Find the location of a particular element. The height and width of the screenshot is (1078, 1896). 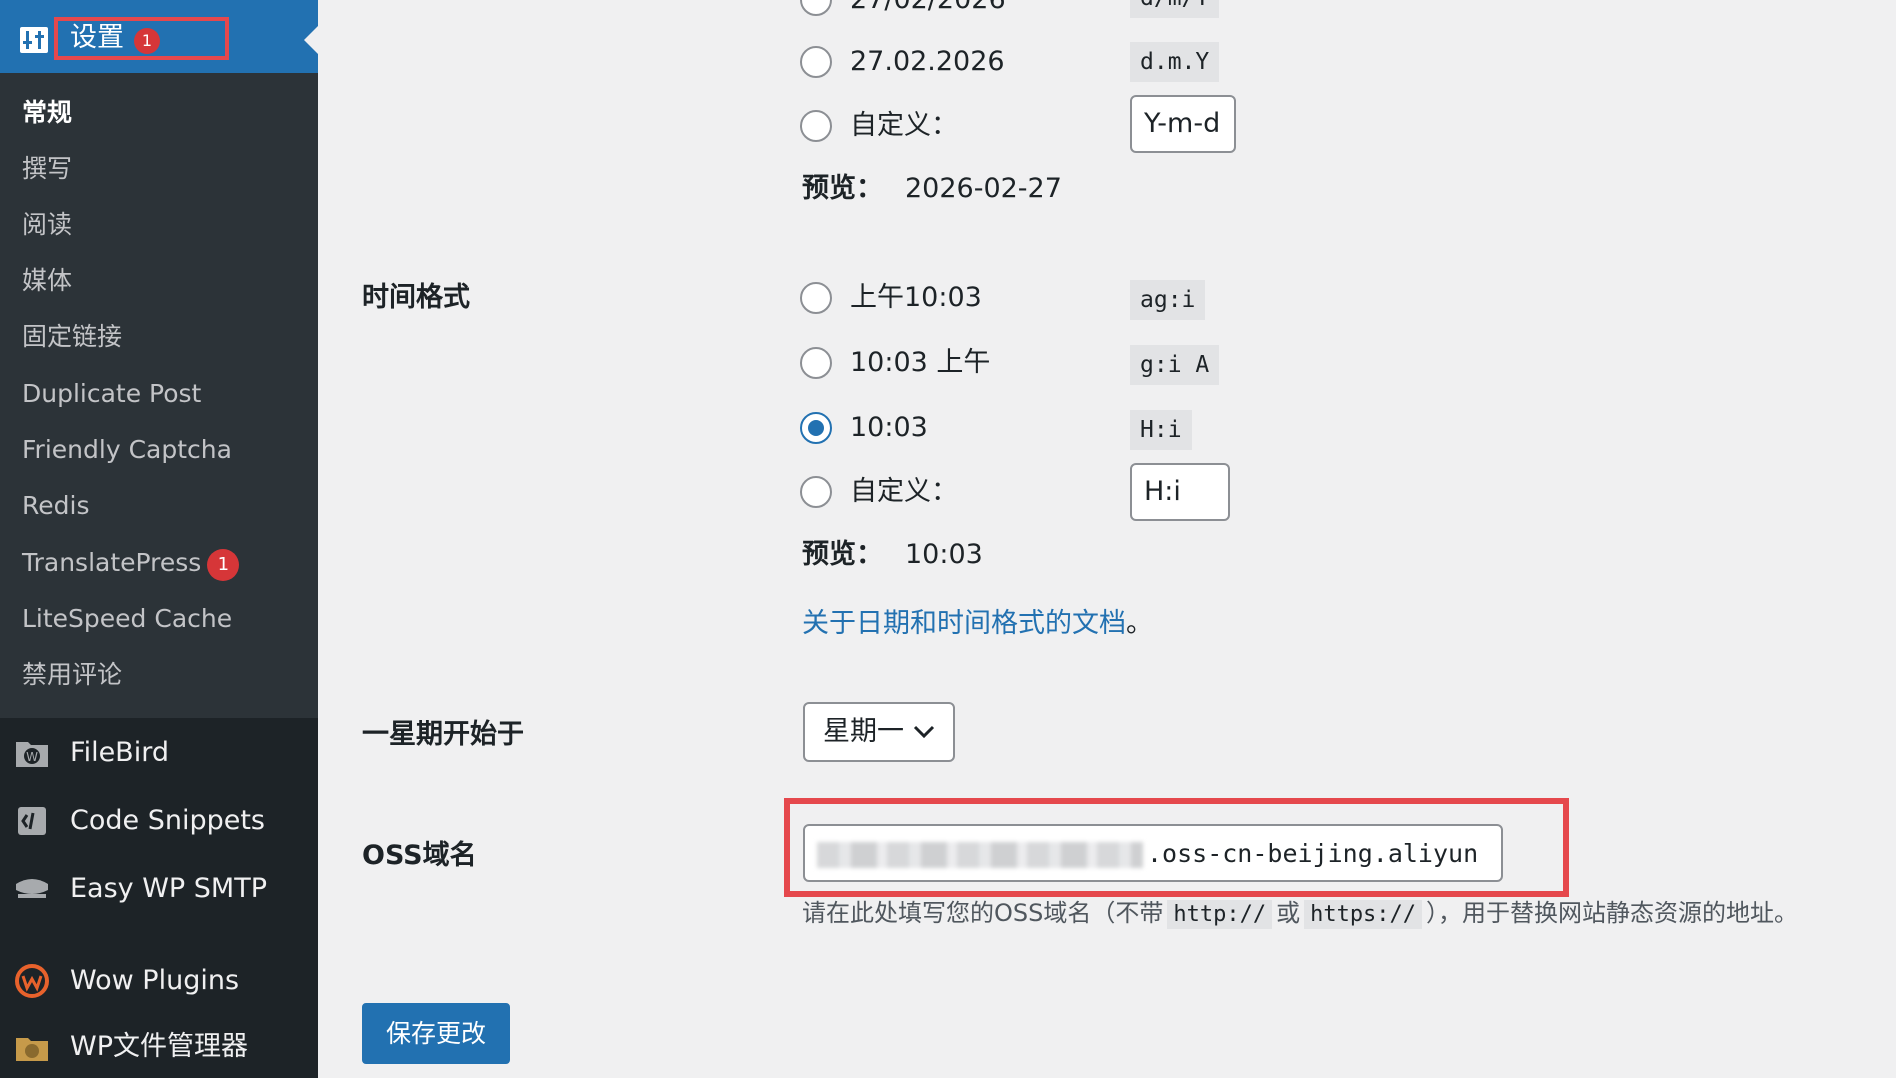

submenu-item-disable-comments: 禁用评论 is located at coordinates (72, 675).